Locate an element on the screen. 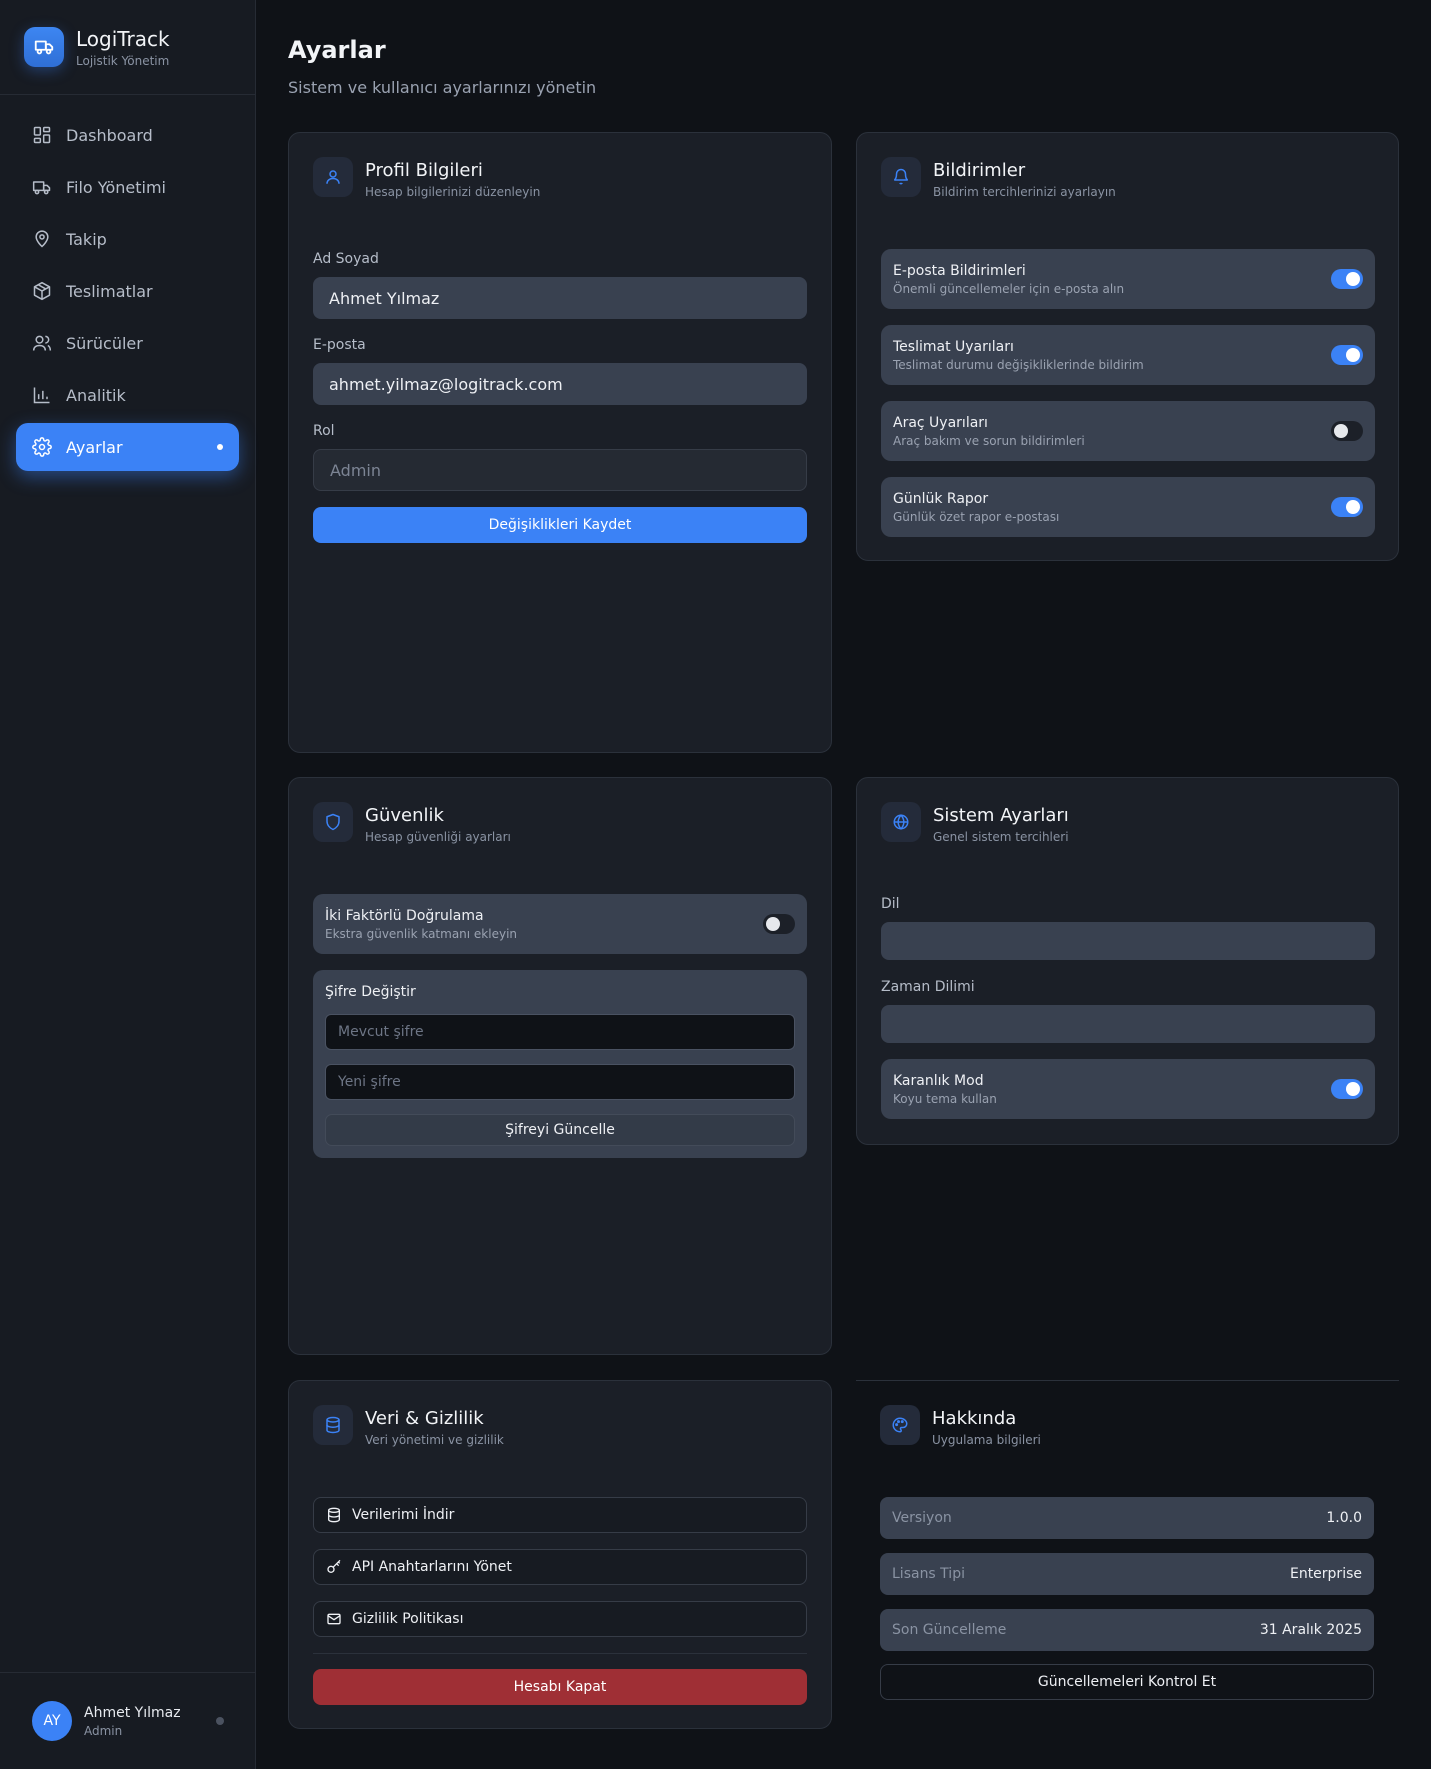 This screenshot has width=1431, height=1769. timezone-select is located at coordinates (1128, 1024).